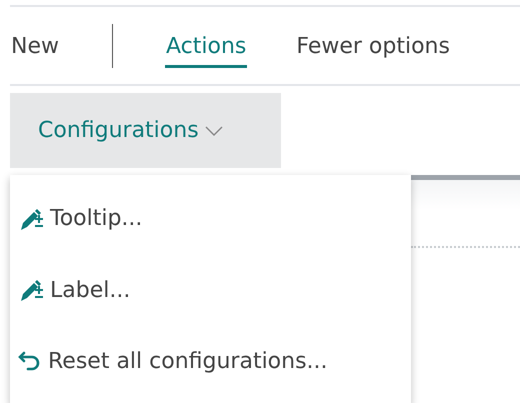 The image size is (520, 403). What do you see at coordinates (213, 131) in the screenshot?
I see `chevron-down-icon` at bounding box center [213, 131].